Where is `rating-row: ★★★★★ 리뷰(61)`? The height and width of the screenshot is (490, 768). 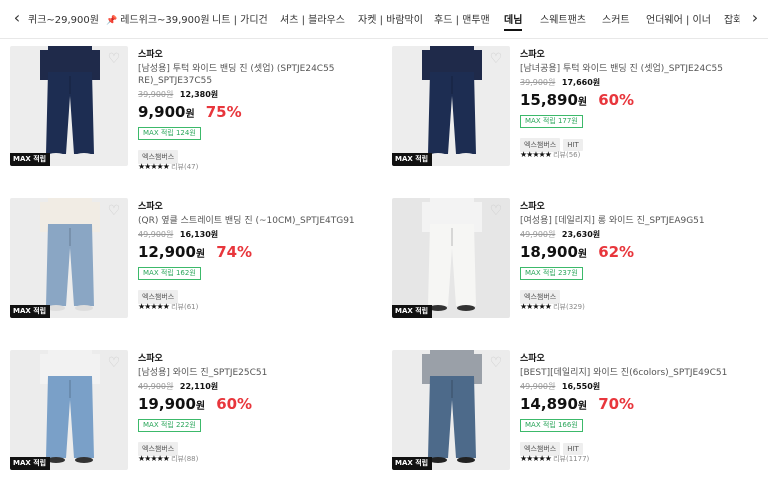 rating-row: ★★★★★ 리뷰(61) is located at coordinates (256, 307).